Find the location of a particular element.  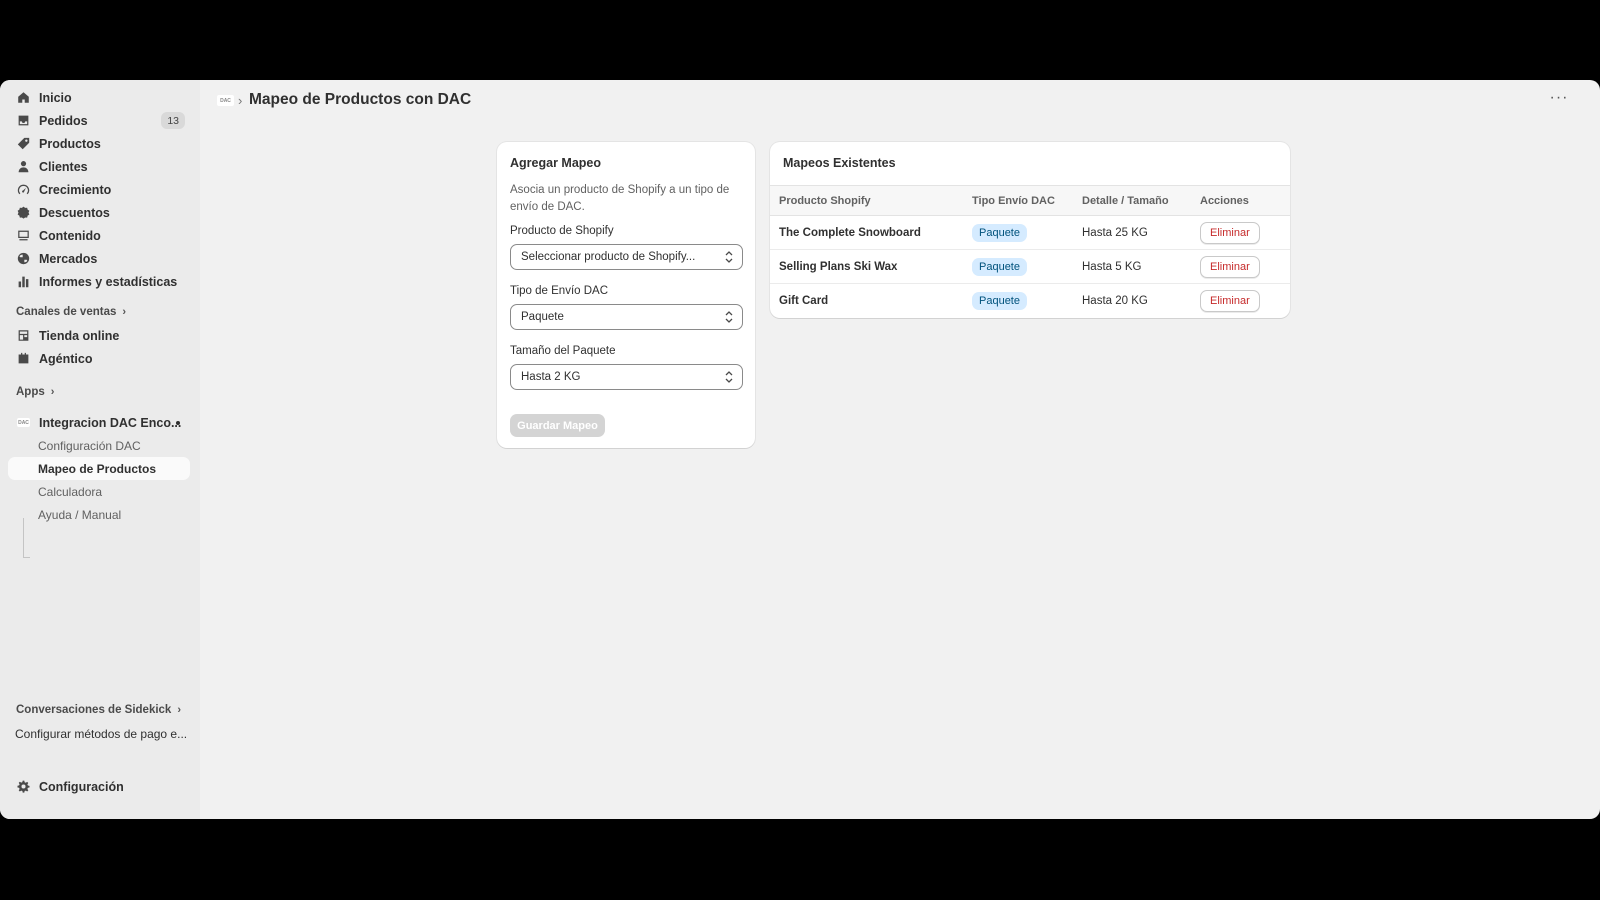

page-title: Mapeo de Productos con DAC is located at coordinates (360, 99).